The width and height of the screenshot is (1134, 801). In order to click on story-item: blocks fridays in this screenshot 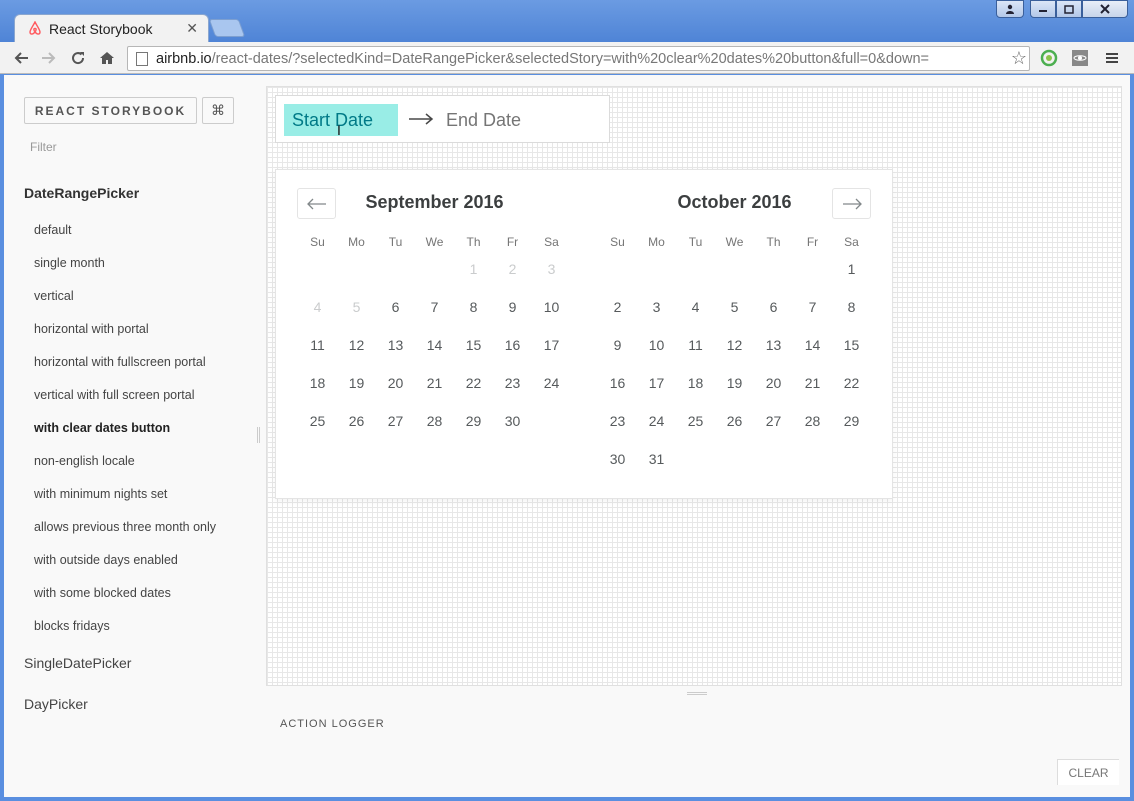, I will do `click(72, 626)`.